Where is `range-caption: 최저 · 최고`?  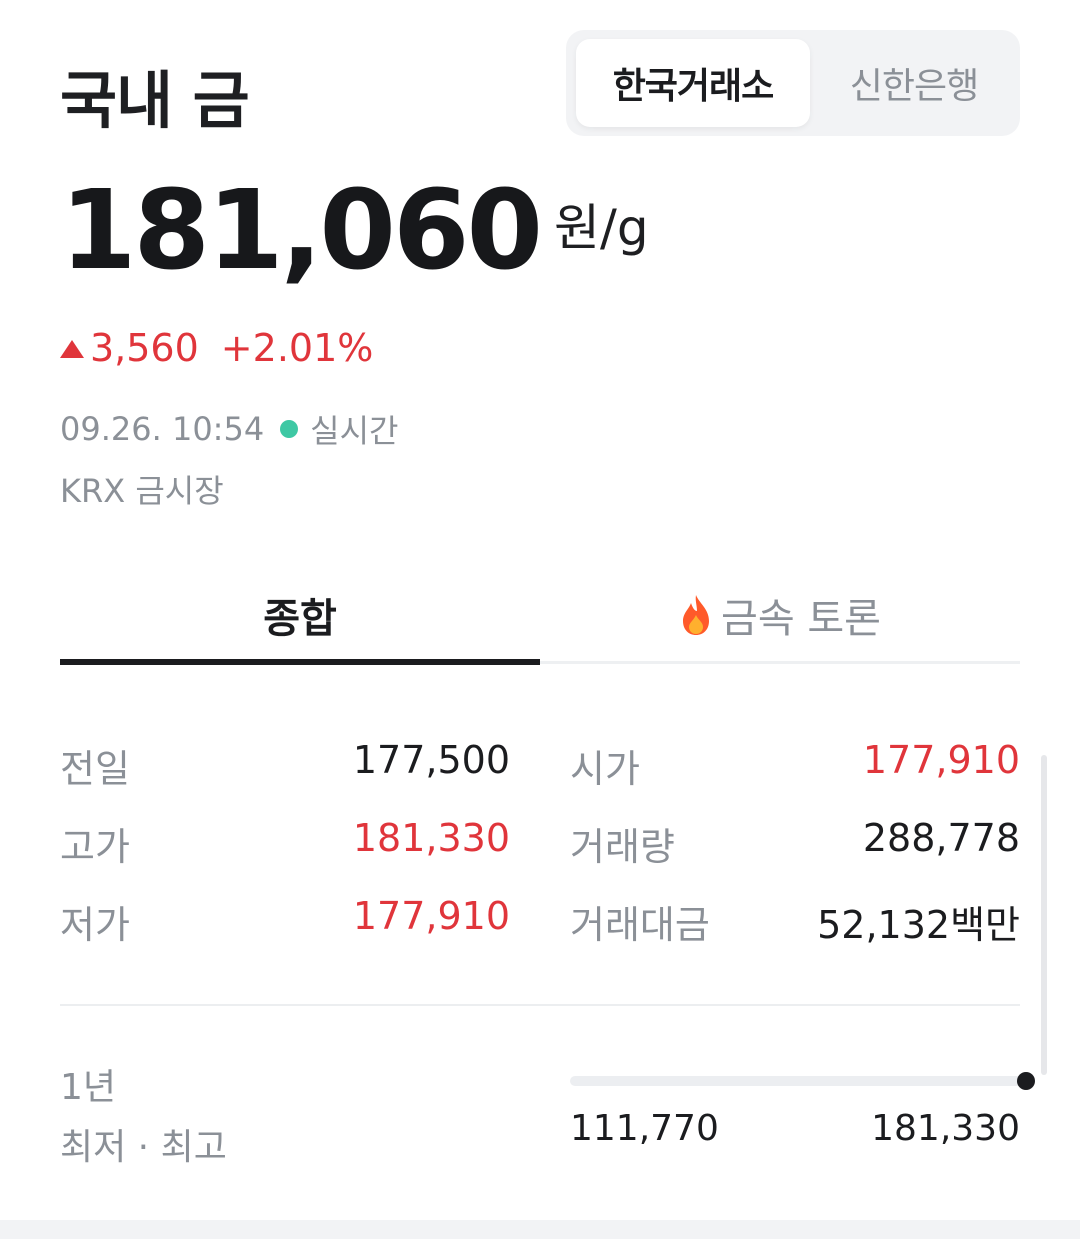 range-caption: 최저 · 최고 is located at coordinates (143, 1147).